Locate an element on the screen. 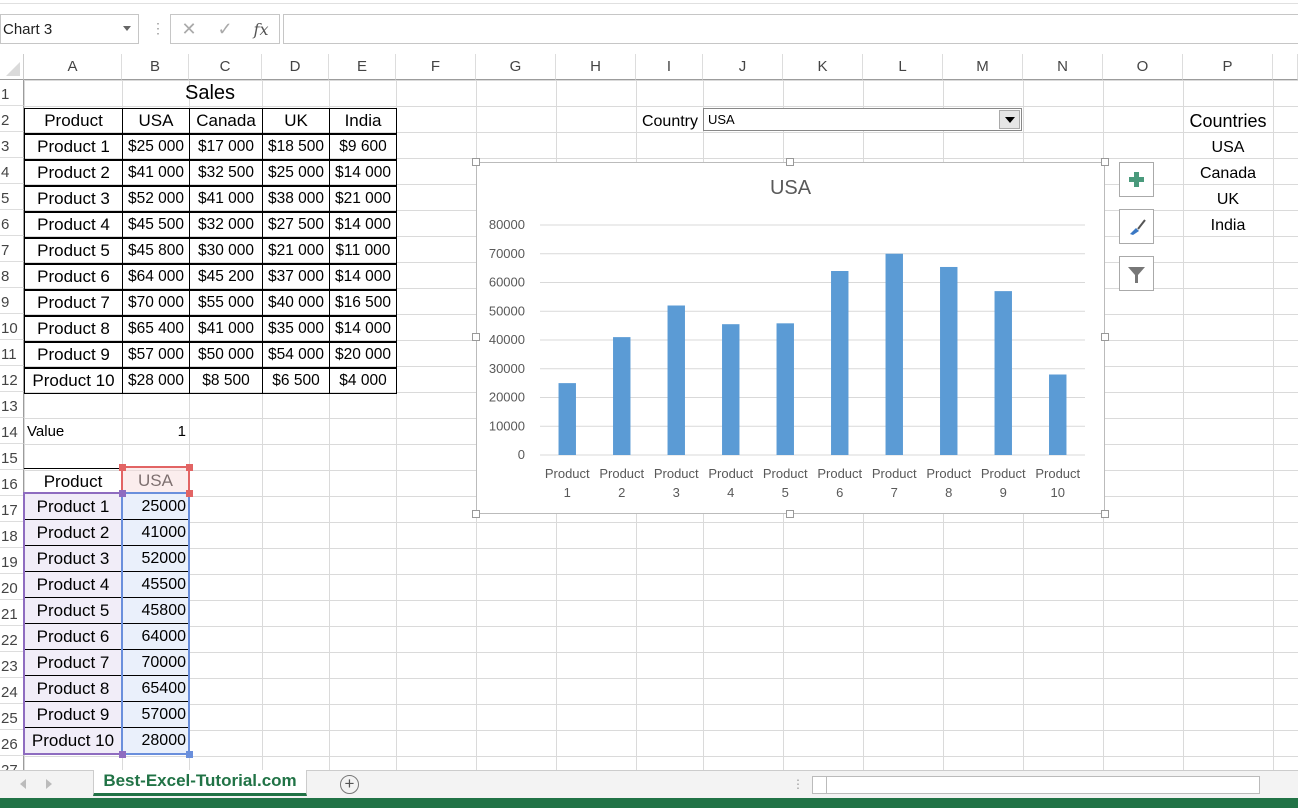  country-list-item: Canada is located at coordinates (1228, 174).